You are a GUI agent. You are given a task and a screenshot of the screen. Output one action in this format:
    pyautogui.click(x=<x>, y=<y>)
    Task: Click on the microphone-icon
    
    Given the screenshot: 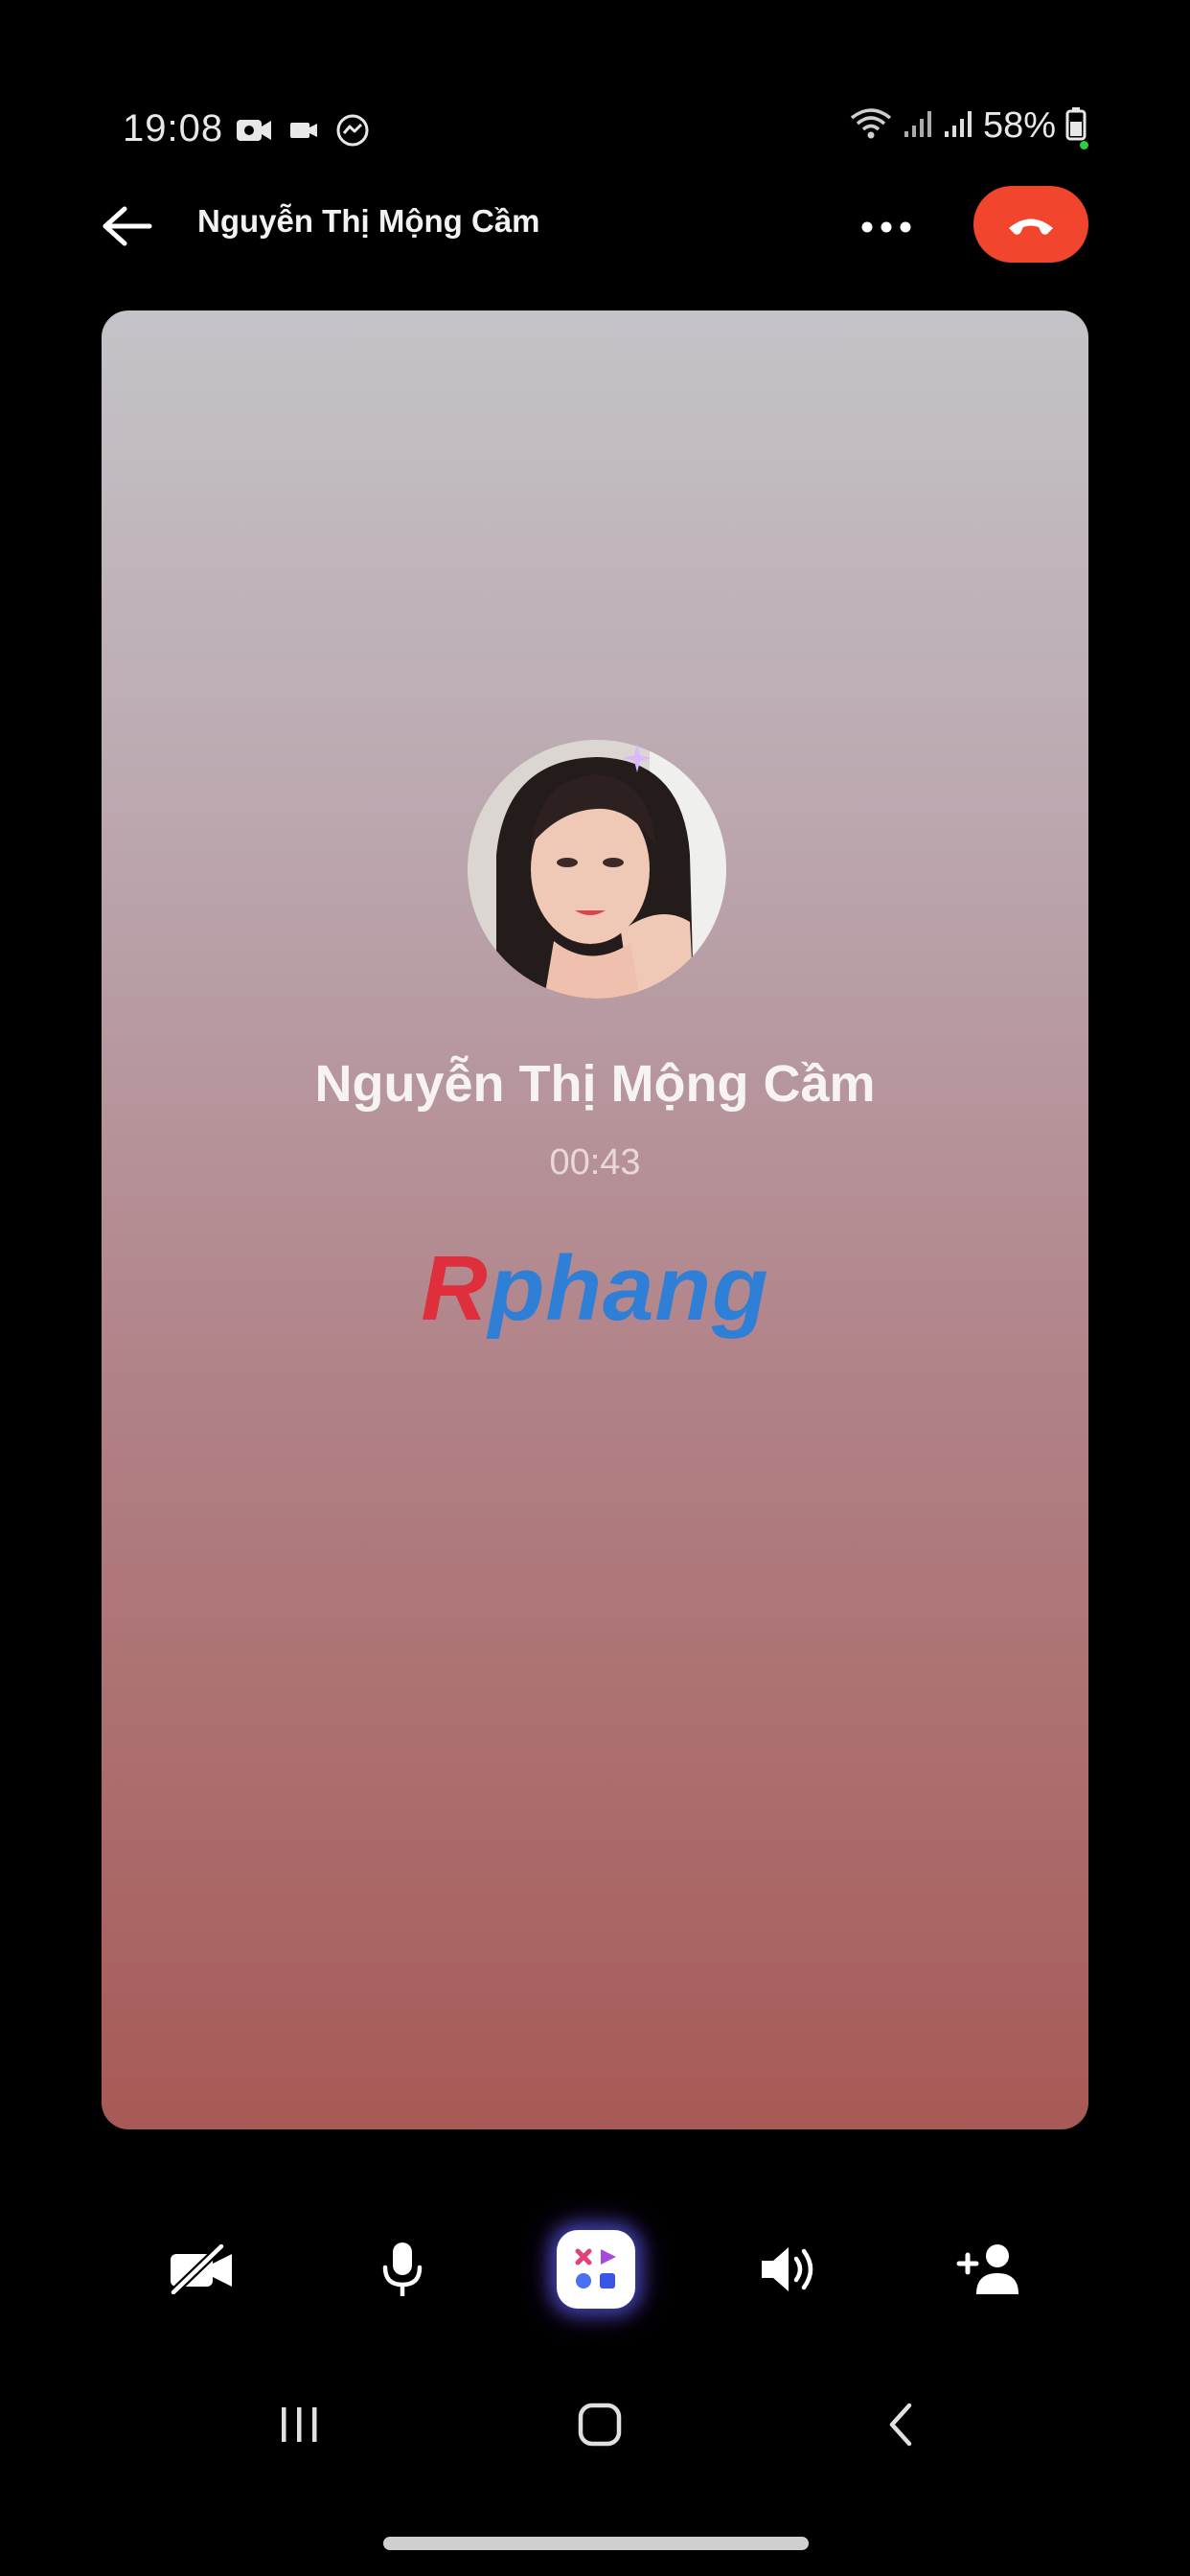 What is the action you would take?
    pyautogui.click(x=403, y=2269)
    